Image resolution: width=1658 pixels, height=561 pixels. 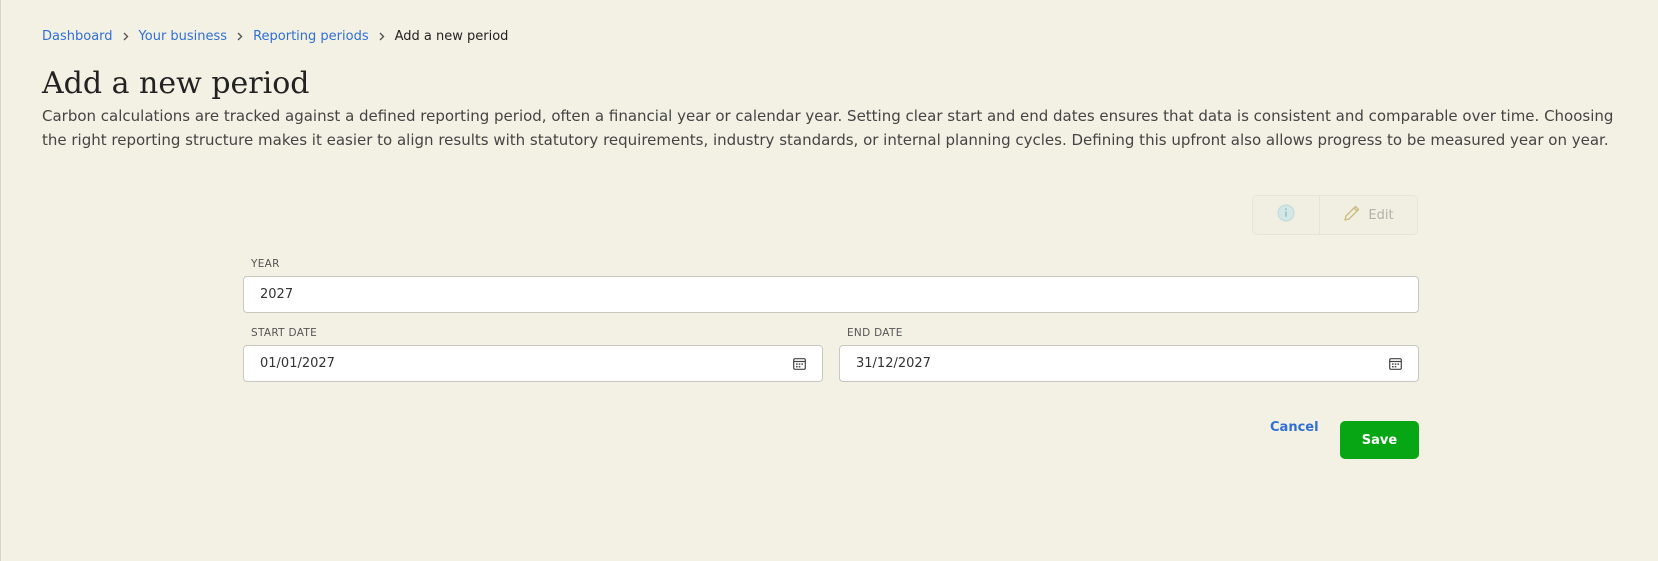 What do you see at coordinates (0, 280) in the screenshot?
I see `page-left-border` at bounding box center [0, 280].